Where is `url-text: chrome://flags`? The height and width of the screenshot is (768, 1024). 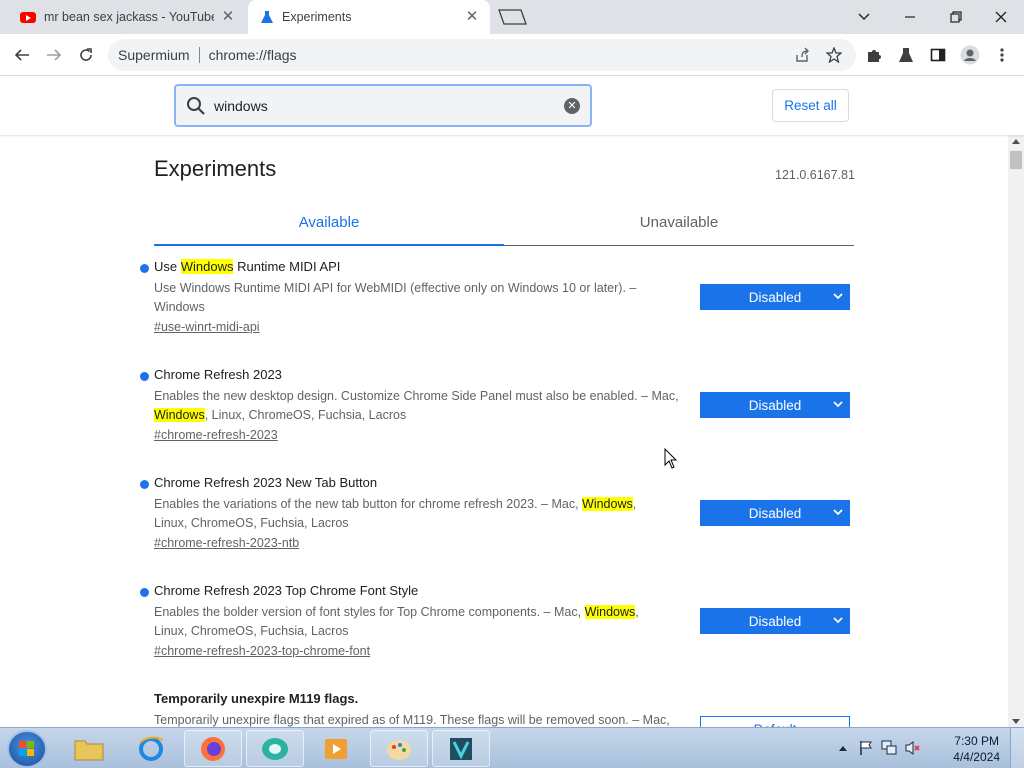
url-text: chrome://flags is located at coordinates (252, 55).